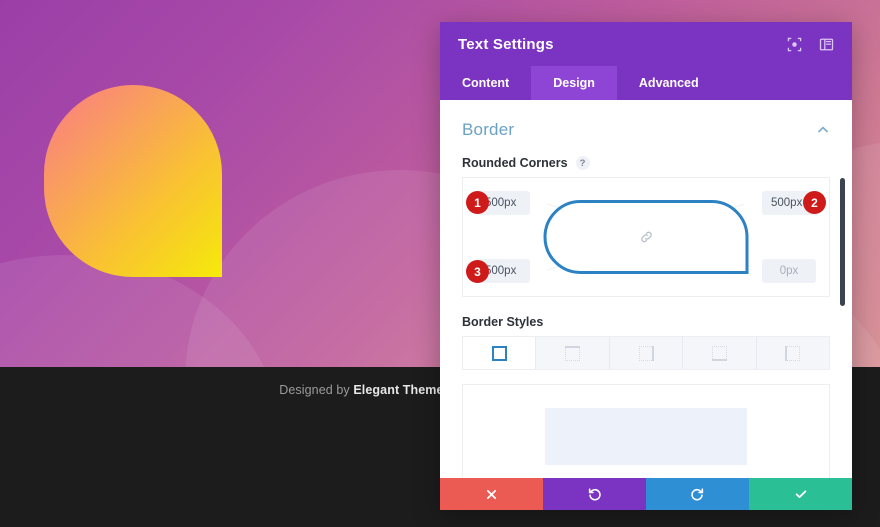  I want to click on corner-preview, so click(646, 237).